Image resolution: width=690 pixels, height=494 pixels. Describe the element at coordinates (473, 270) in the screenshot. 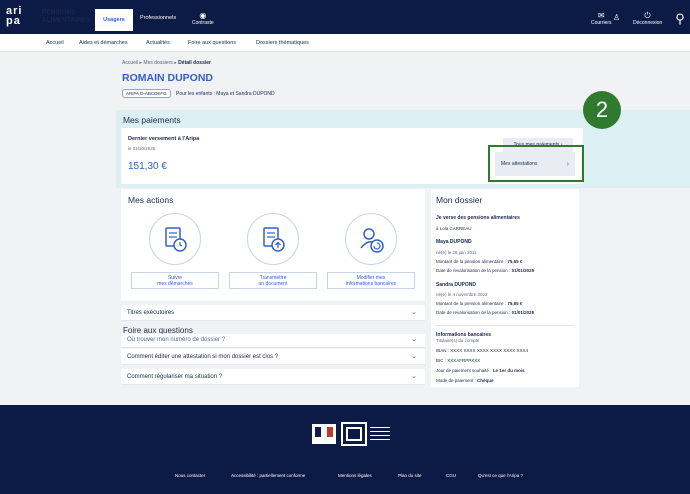

I see `child-1-reval-label: Date de revalorisation de la pension :` at that location.